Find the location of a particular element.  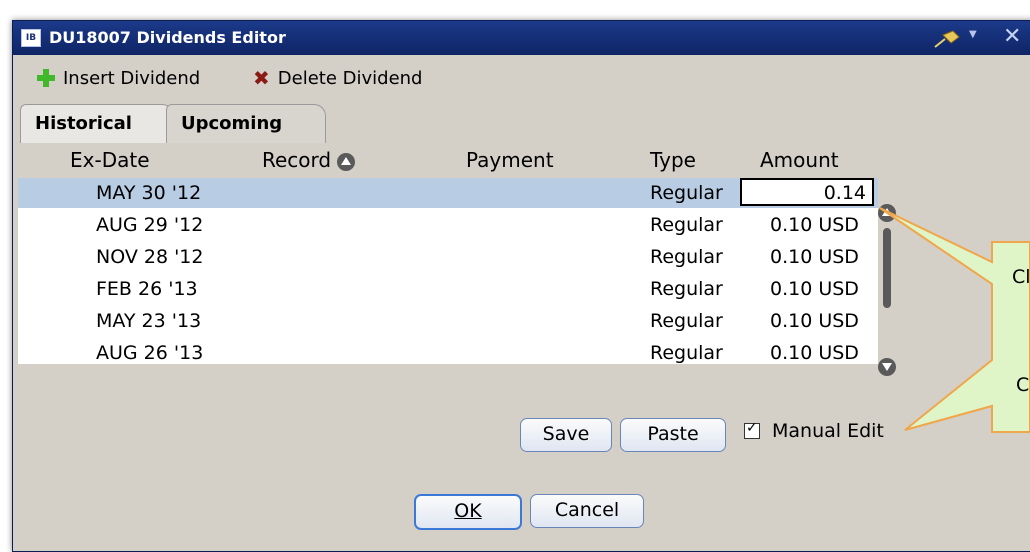

sort-ascending-icon is located at coordinates (346, 161).